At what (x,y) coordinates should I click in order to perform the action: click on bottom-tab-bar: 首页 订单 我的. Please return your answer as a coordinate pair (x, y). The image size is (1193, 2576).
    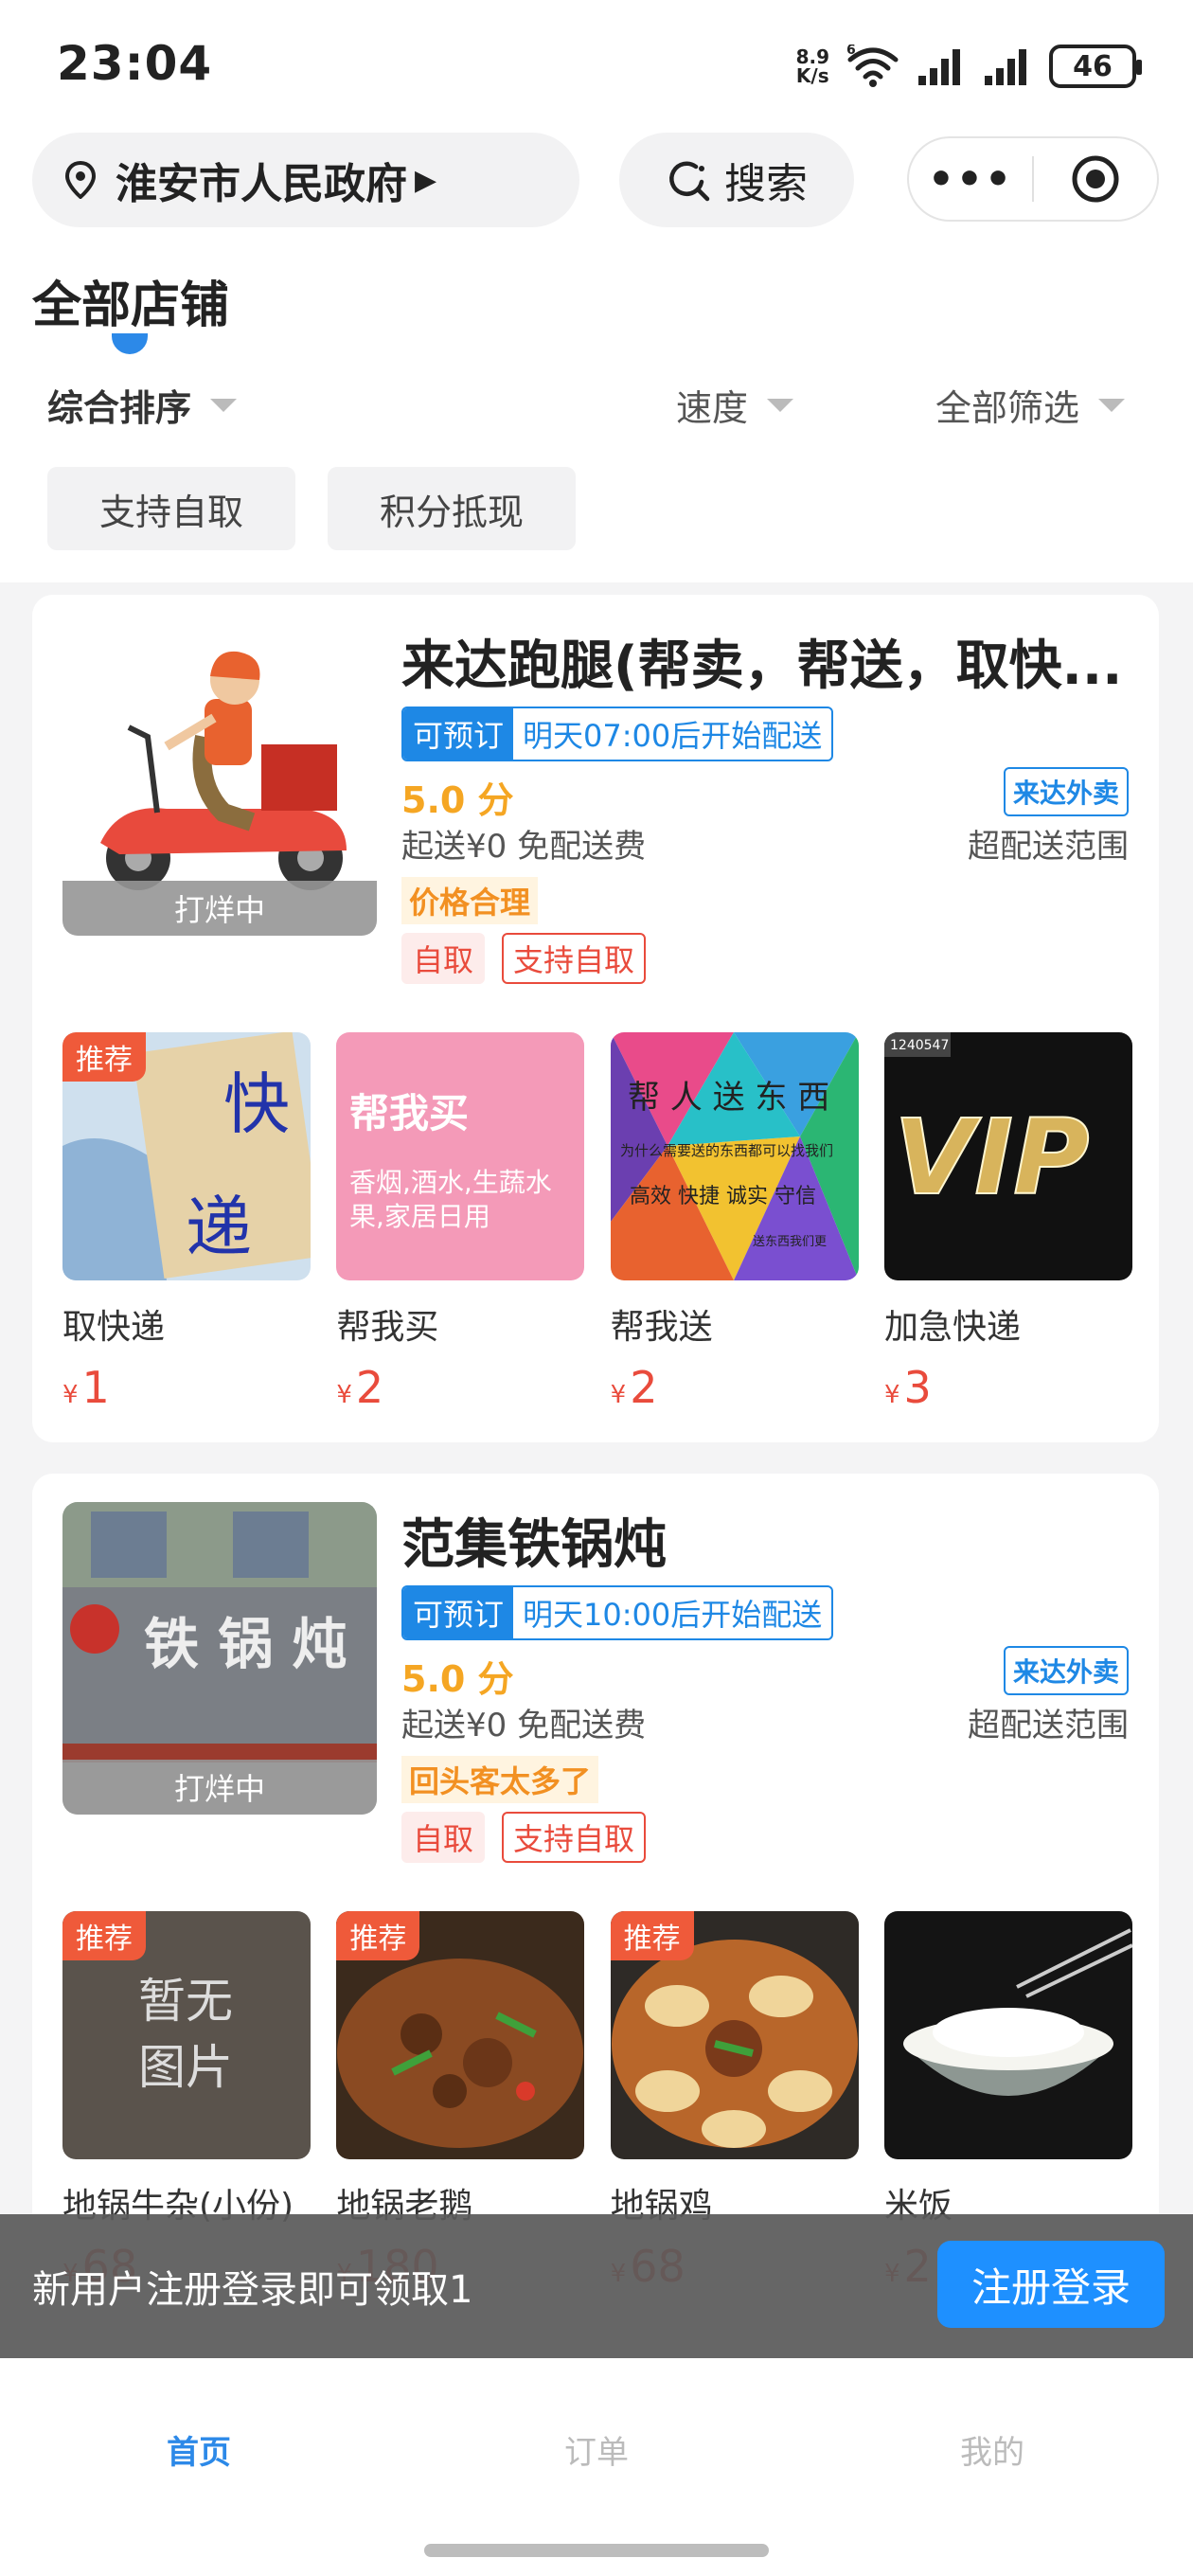
    Looking at the image, I should click on (596, 2467).